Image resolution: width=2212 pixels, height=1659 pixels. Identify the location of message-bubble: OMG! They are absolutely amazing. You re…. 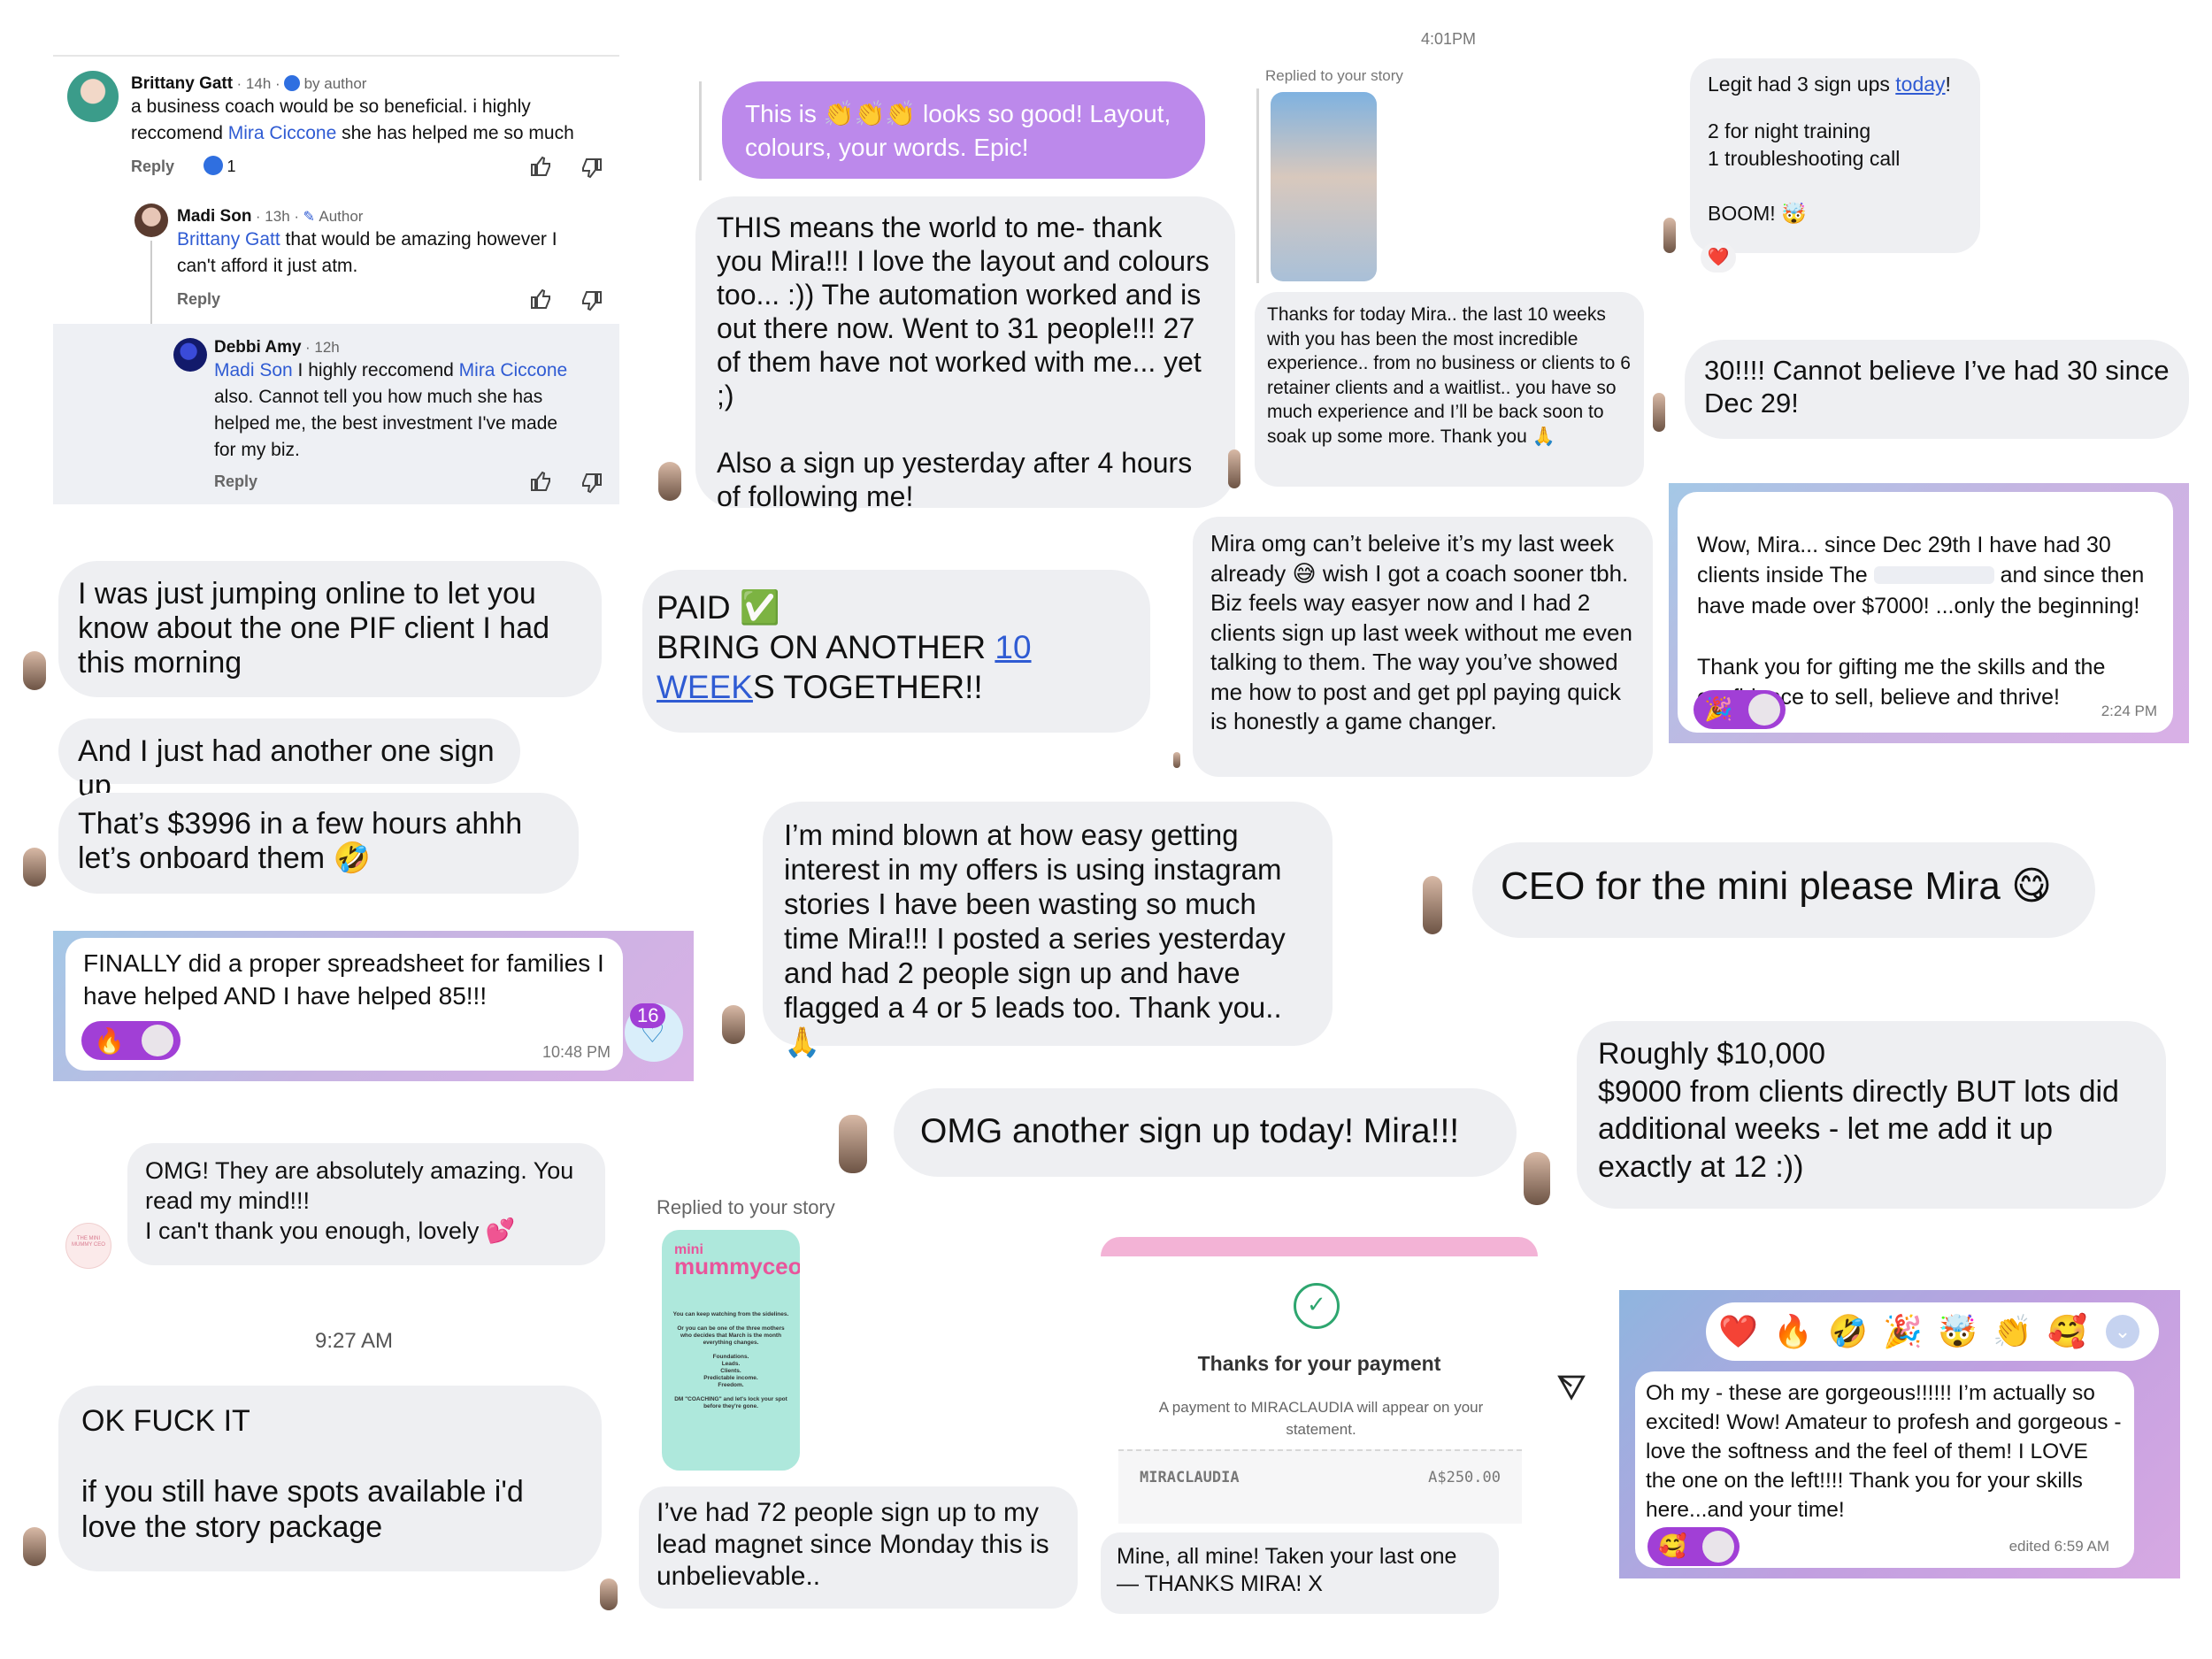
(366, 1204).